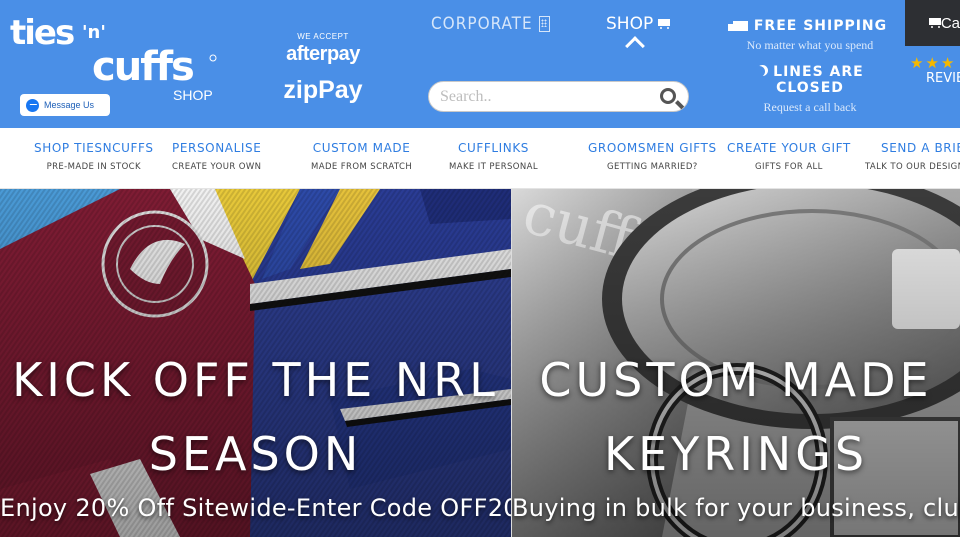  What do you see at coordinates (652, 167) in the screenshot?
I see `nav-item-sublabel: GETTING MARRIED?` at bounding box center [652, 167].